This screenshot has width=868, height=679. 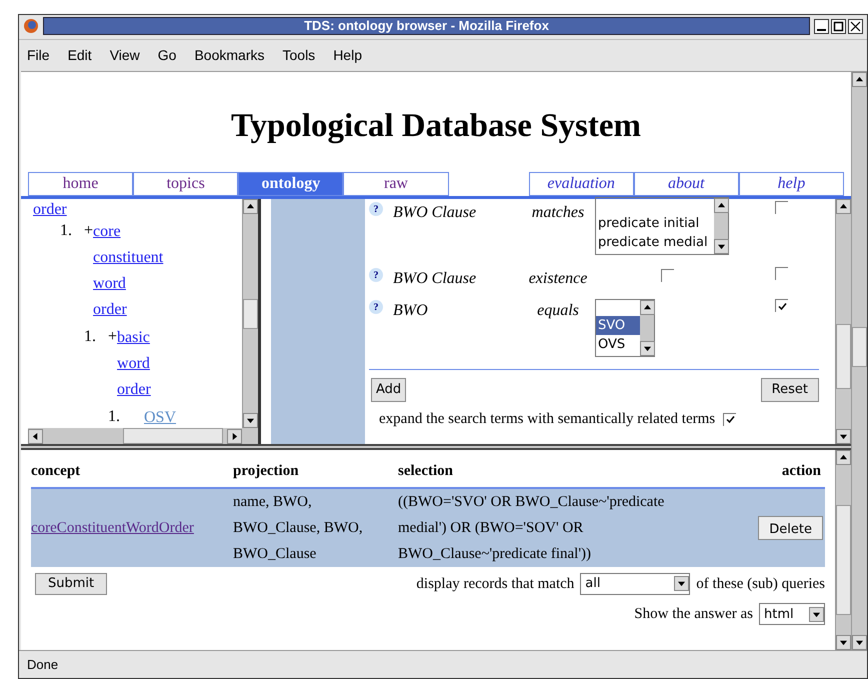 I want to click on menu-item: Tools, so click(x=299, y=55).